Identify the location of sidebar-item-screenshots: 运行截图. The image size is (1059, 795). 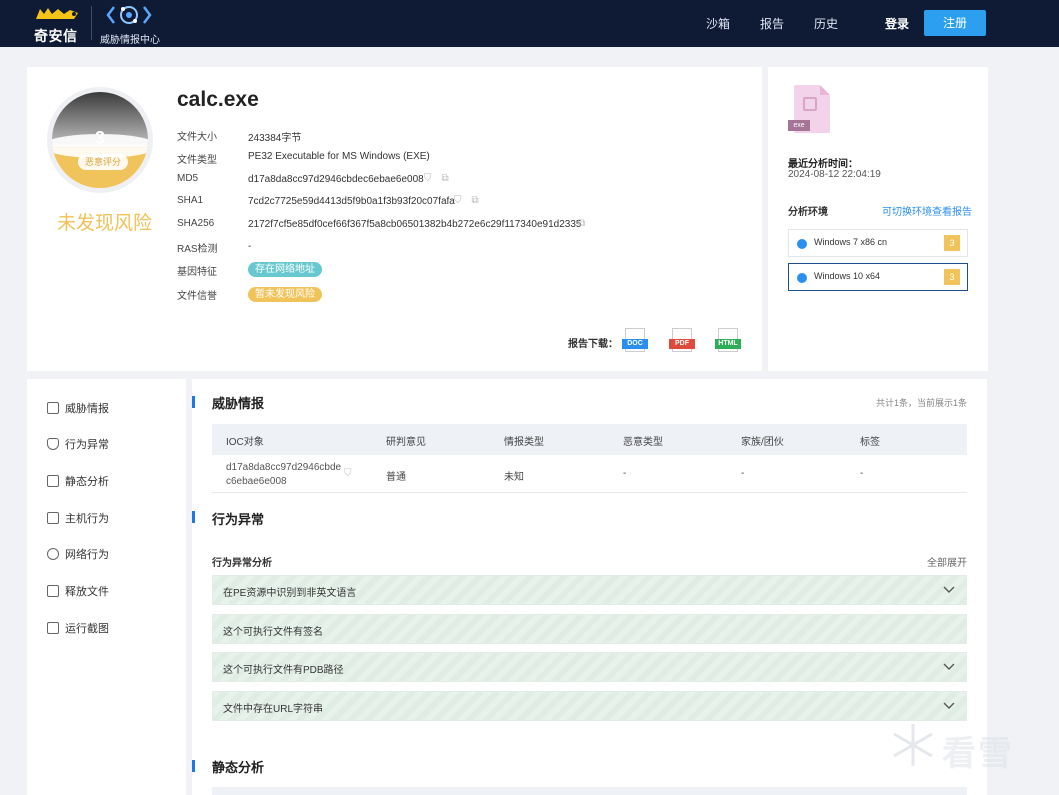
(78, 628).